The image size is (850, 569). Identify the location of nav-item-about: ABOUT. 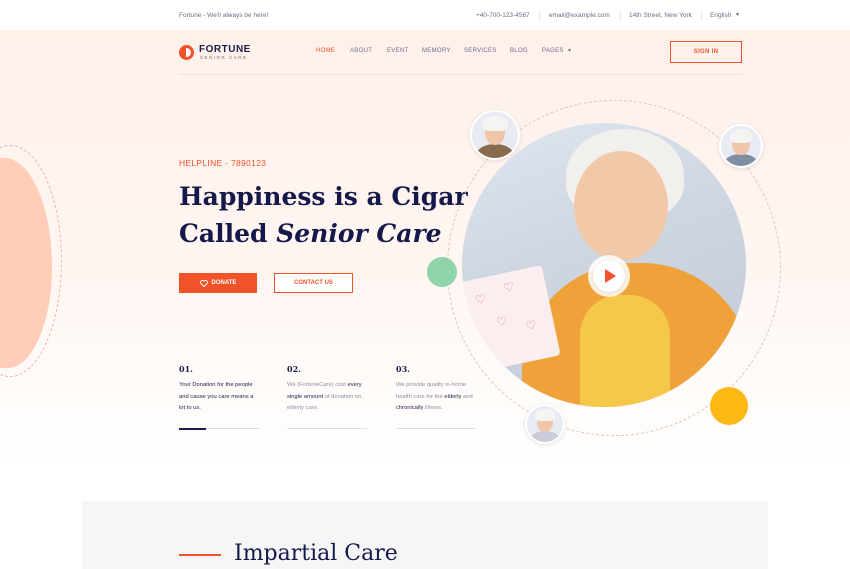
(361, 51).